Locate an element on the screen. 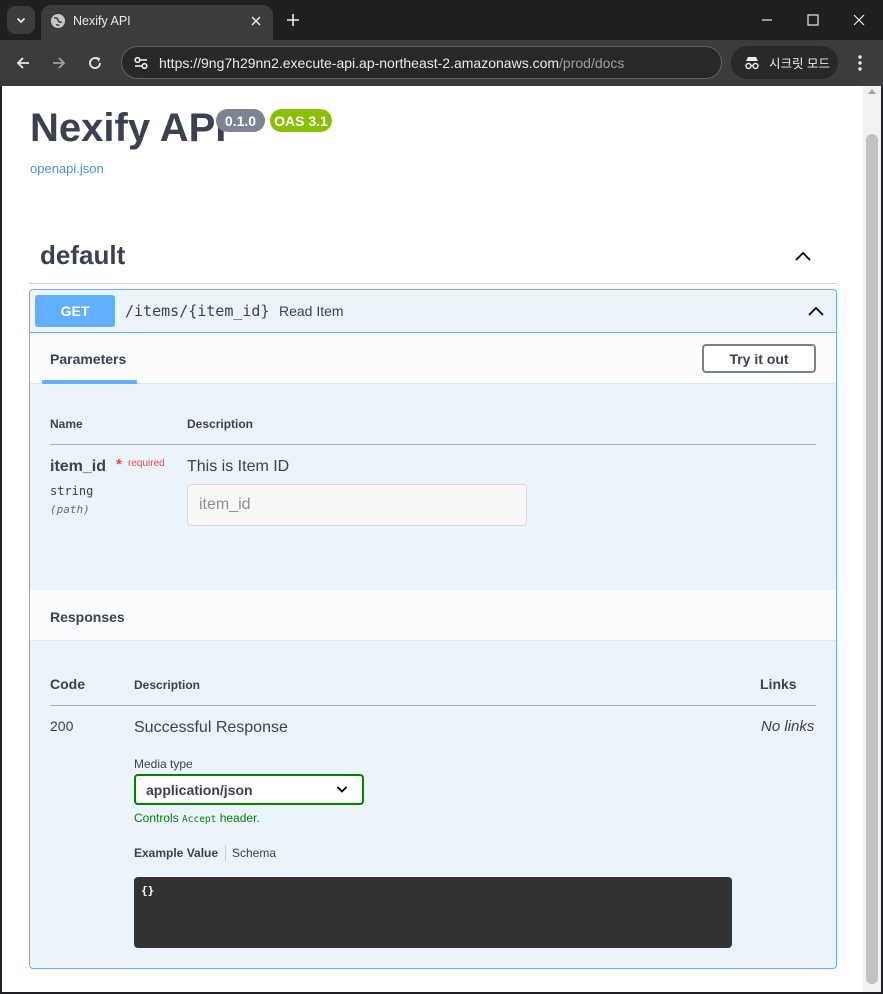 Image resolution: width=883 pixels, height=994 pixels. scroll-up-arrow-icon is located at coordinates (872, 91).